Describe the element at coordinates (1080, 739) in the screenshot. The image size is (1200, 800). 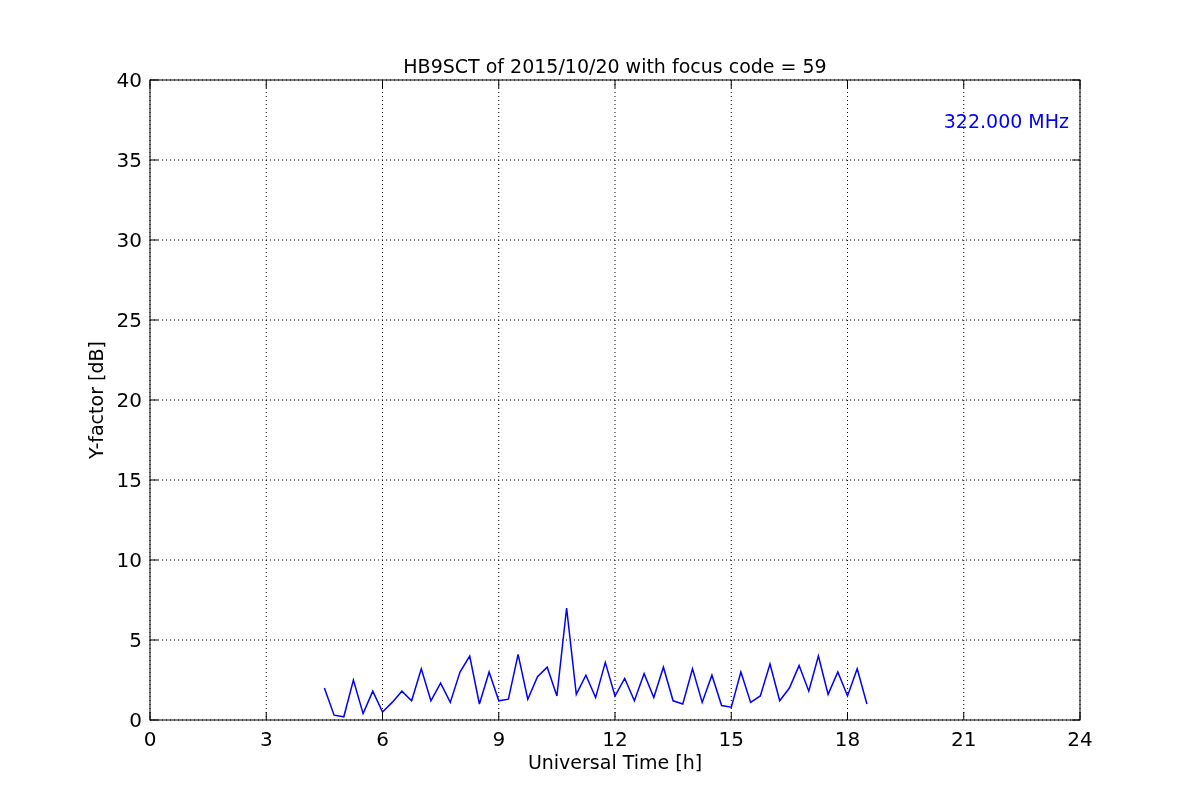
I see `x-tick-label: 24` at that location.